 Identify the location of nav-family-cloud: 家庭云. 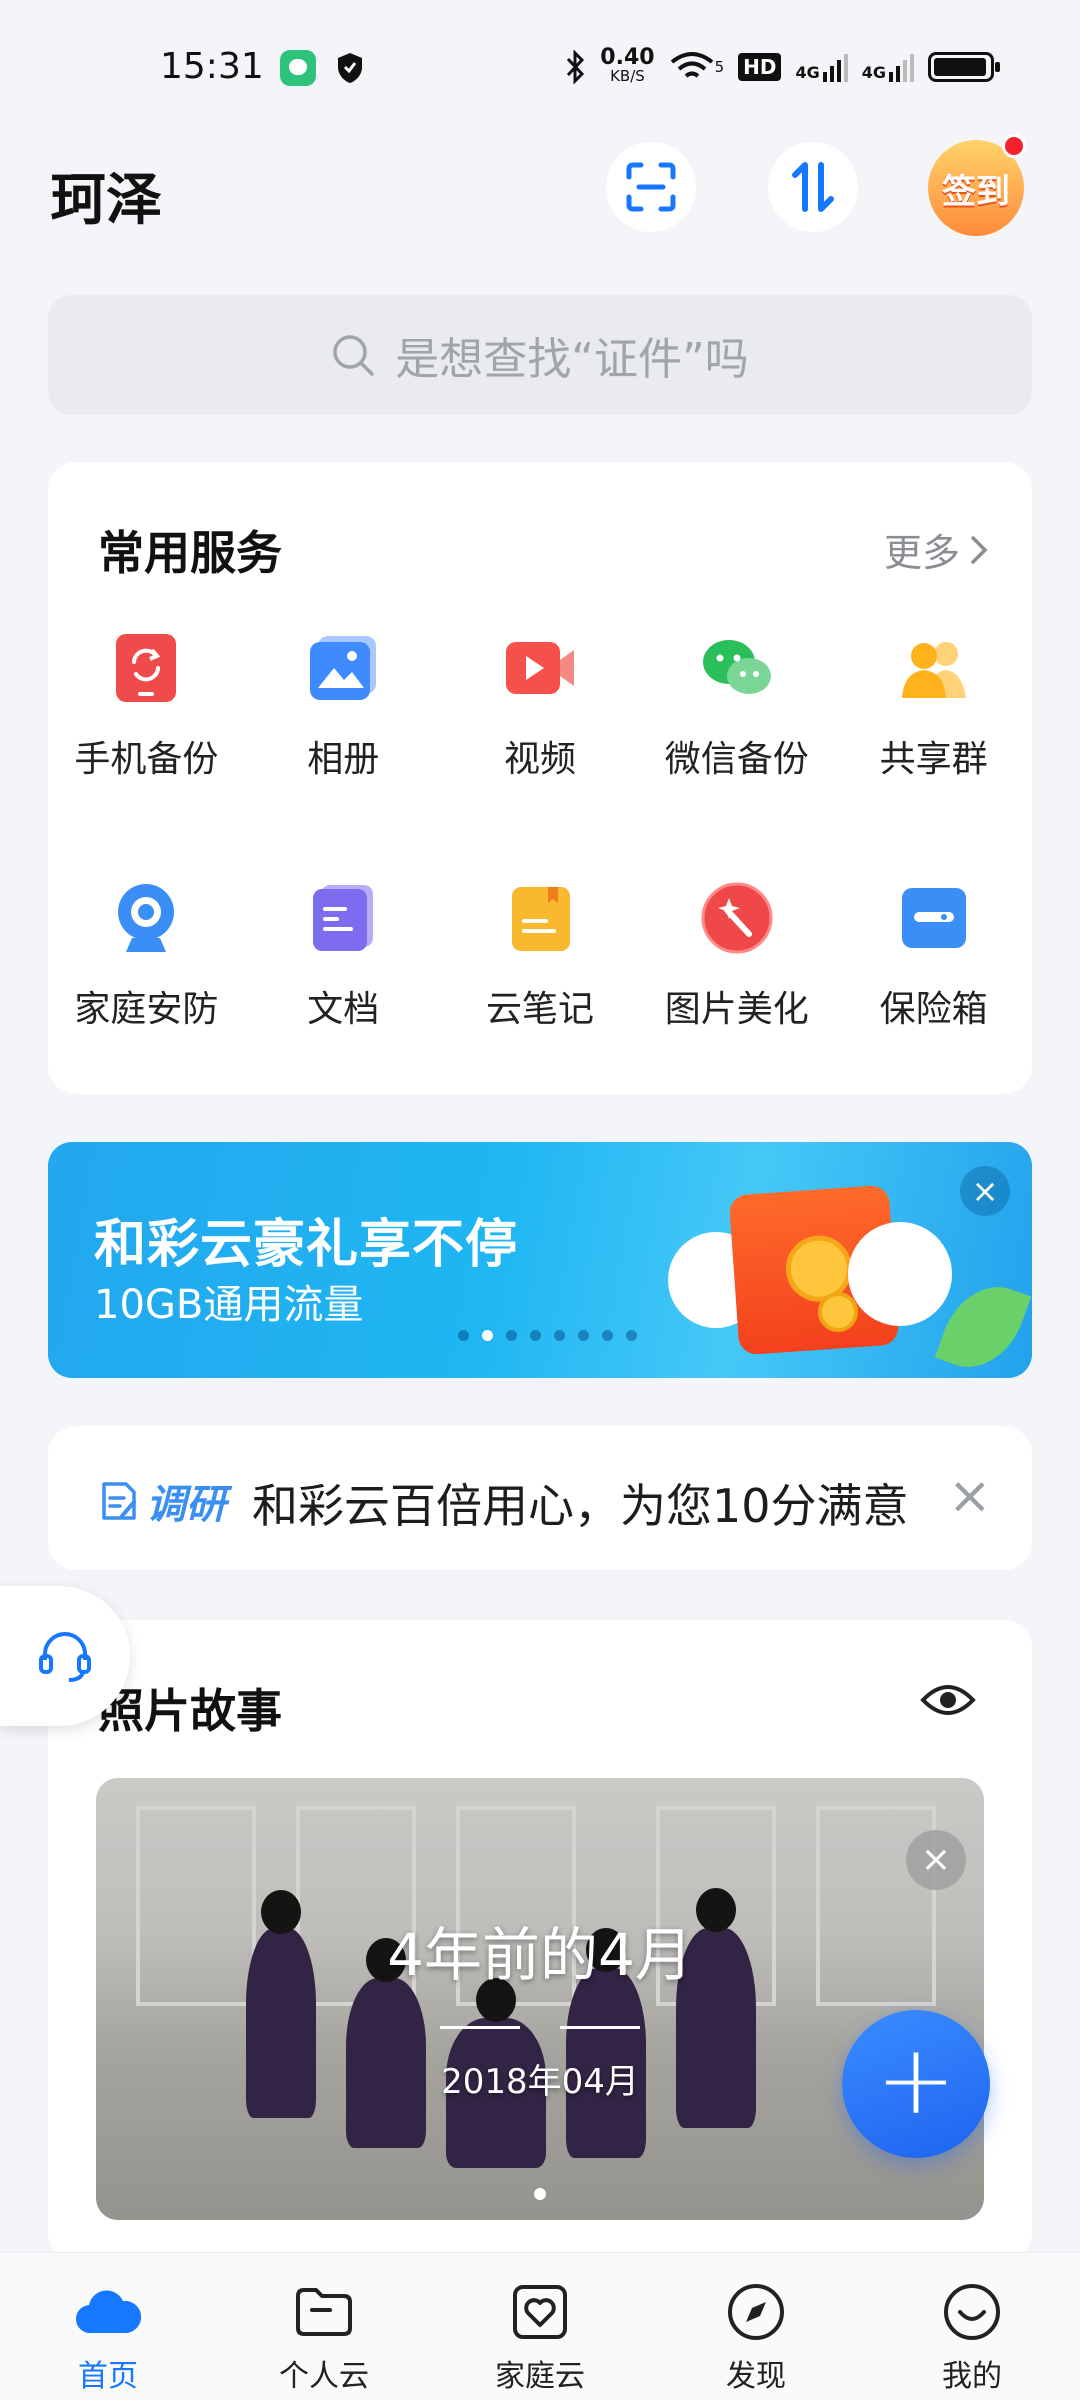
(540, 2326).